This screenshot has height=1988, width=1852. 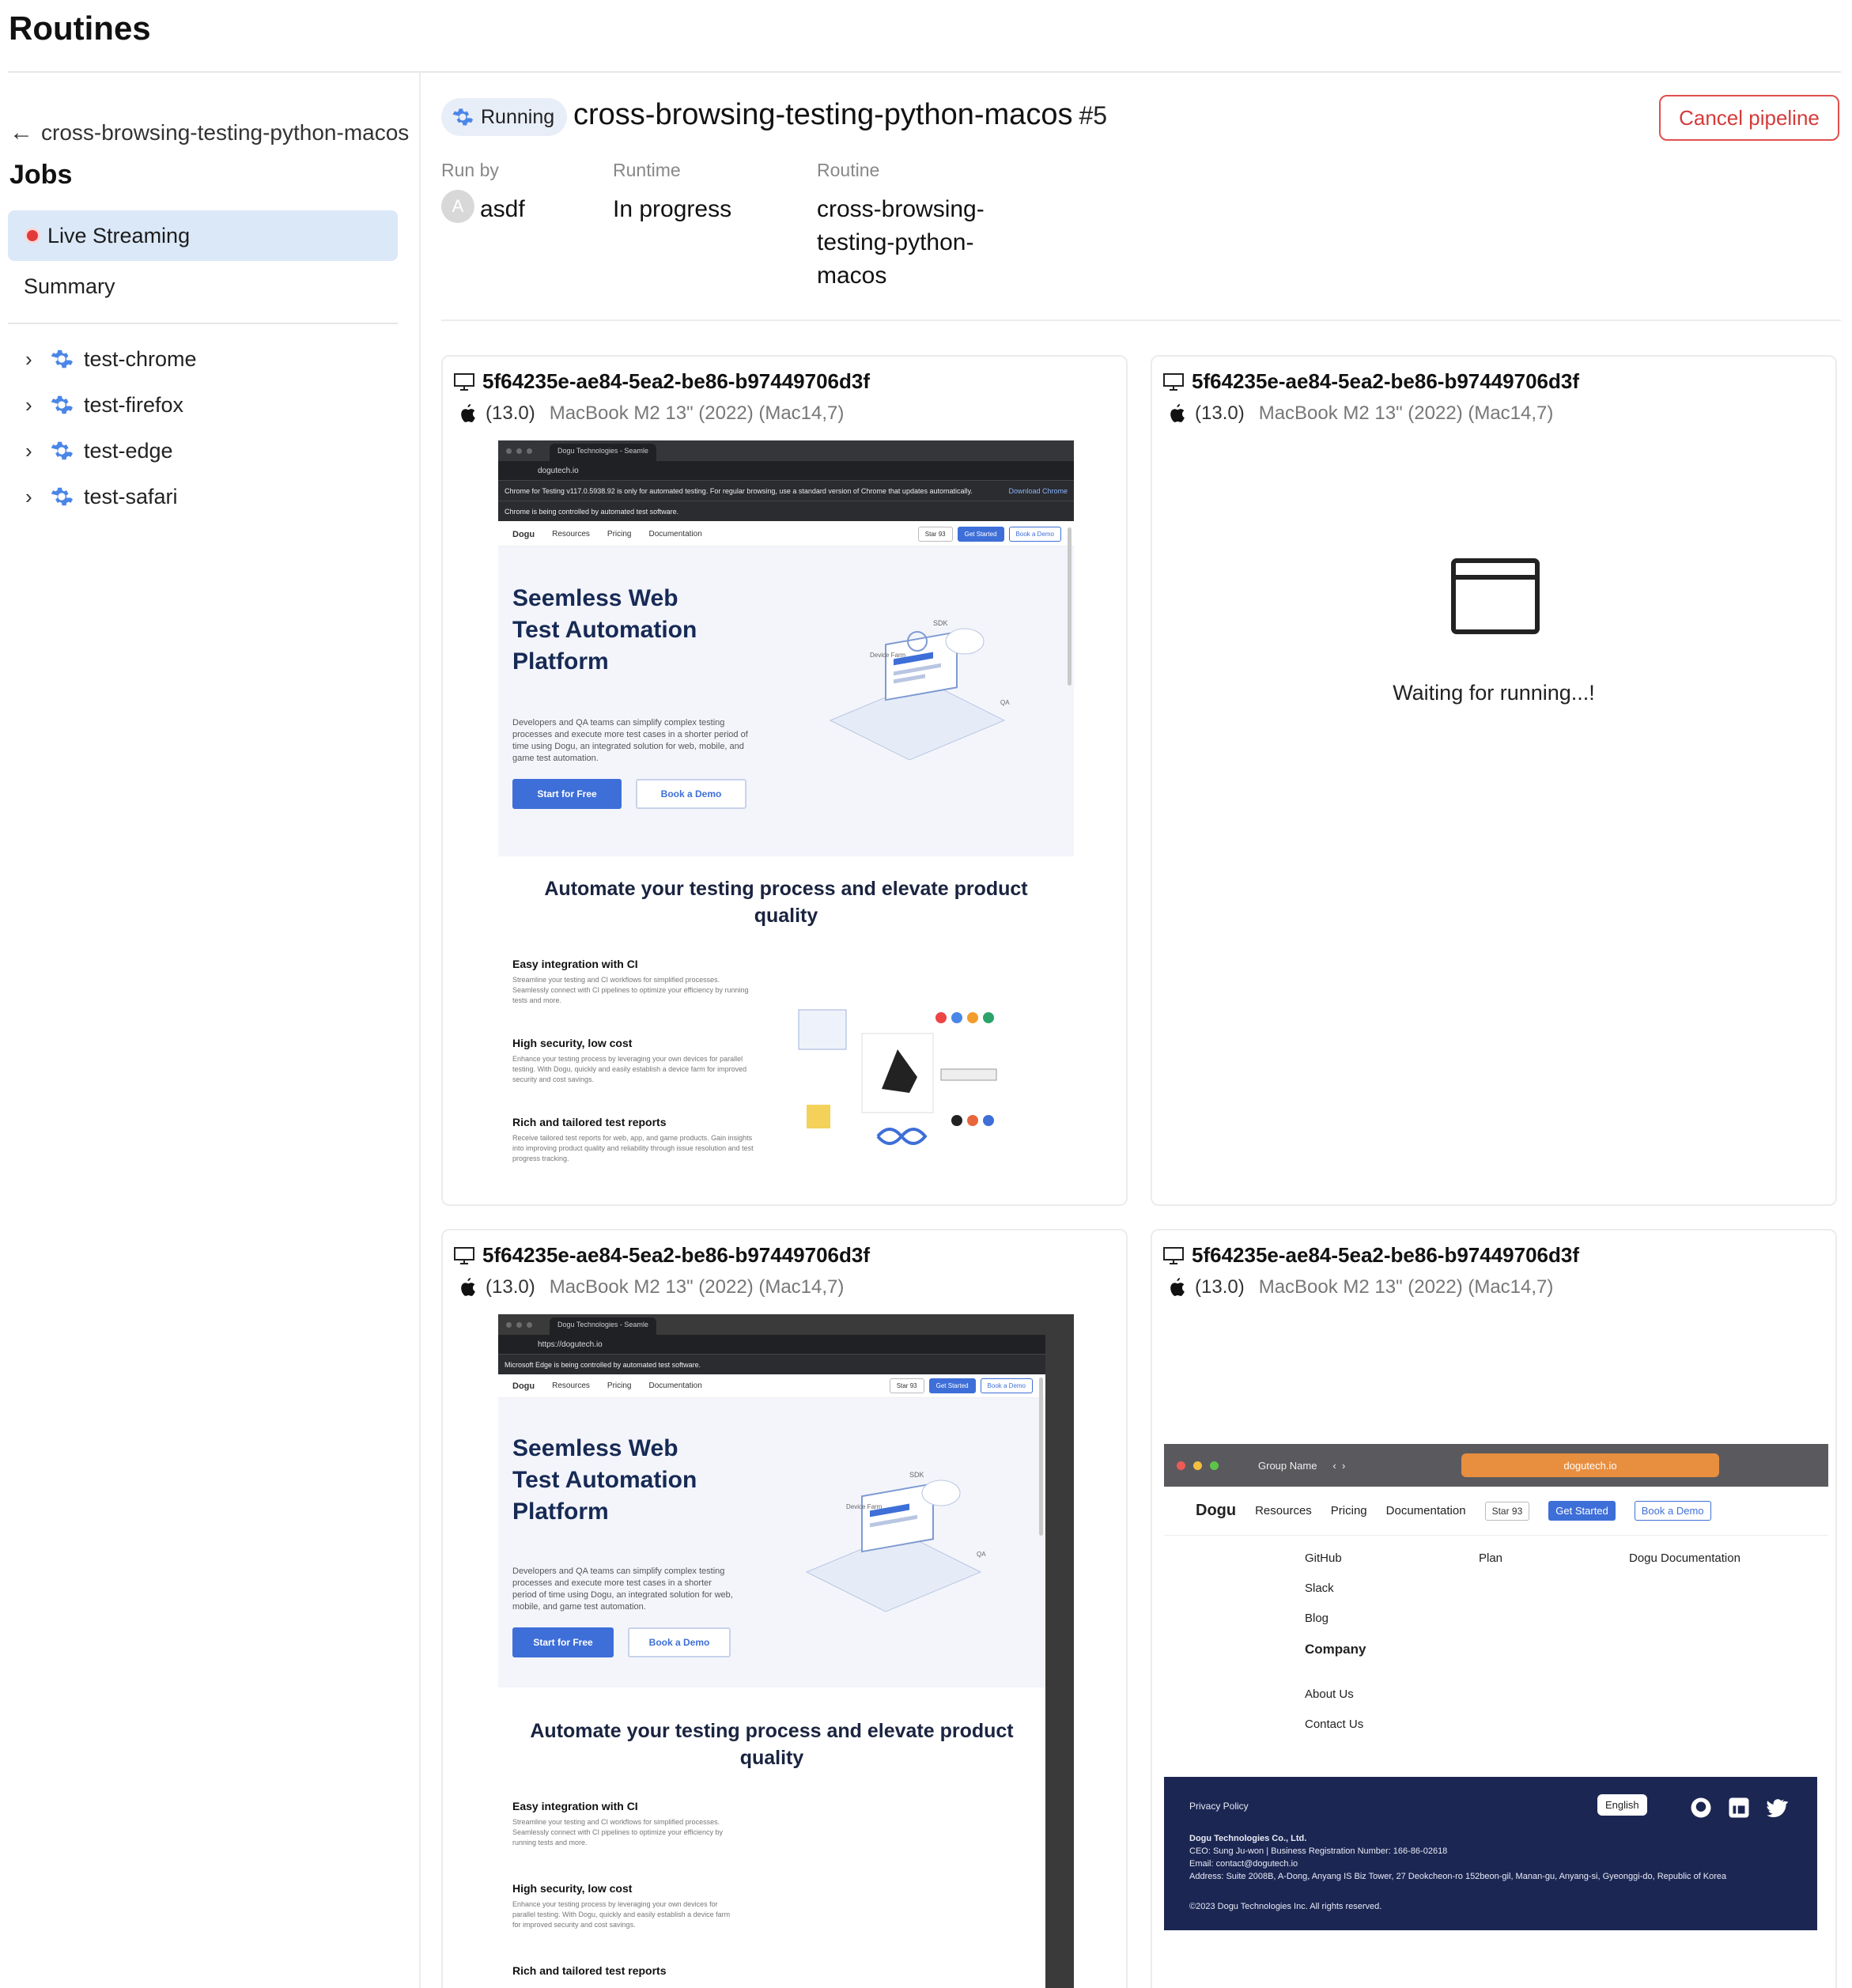 What do you see at coordinates (464, 381) in the screenshot?
I see `monitor-icon` at bounding box center [464, 381].